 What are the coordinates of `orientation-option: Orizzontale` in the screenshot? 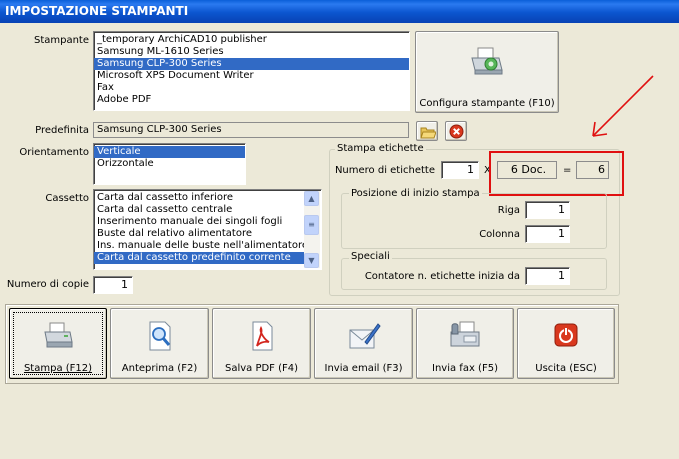 It's located at (169, 164).